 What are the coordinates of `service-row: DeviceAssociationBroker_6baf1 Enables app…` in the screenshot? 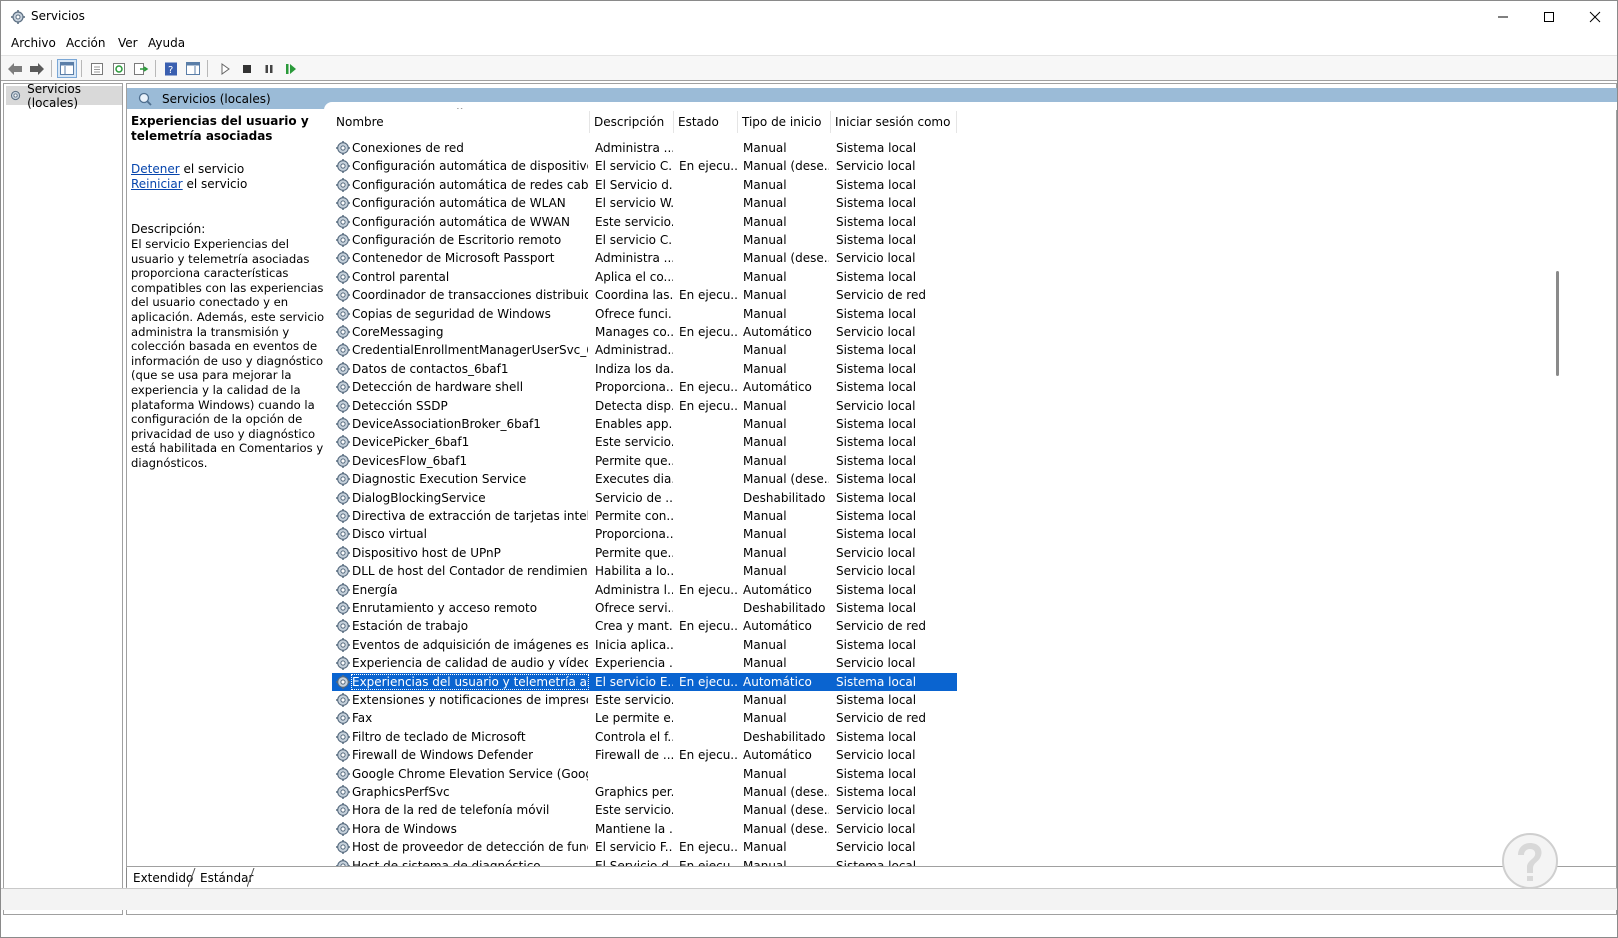 It's located at (644, 424).